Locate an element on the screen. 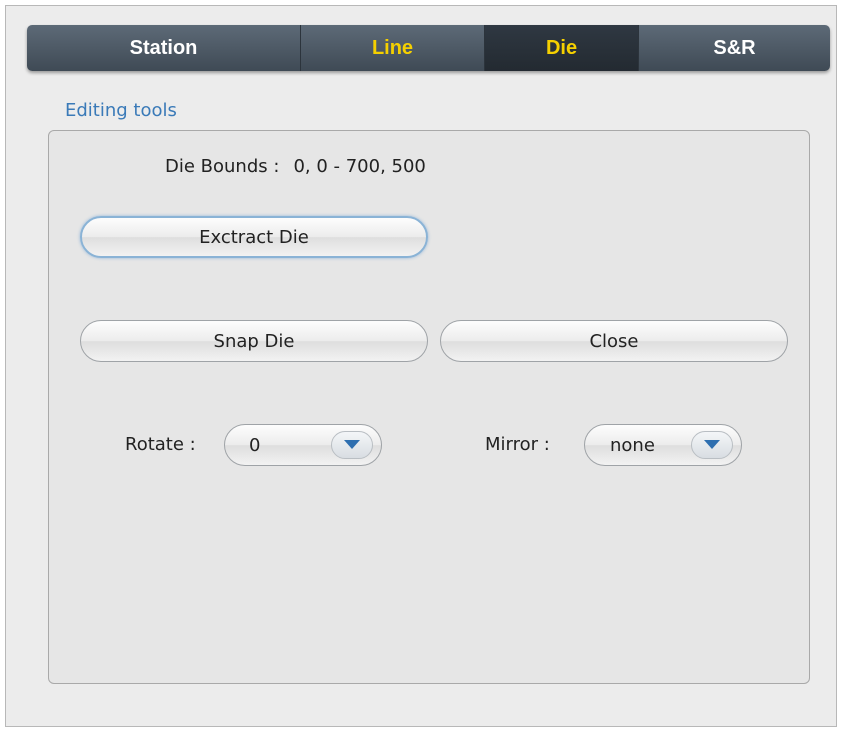 This screenshot has height=732, width=844. die-bounds: Die Bounds : 0, 0 - 700, 500 is located at coordinates (295, 166).